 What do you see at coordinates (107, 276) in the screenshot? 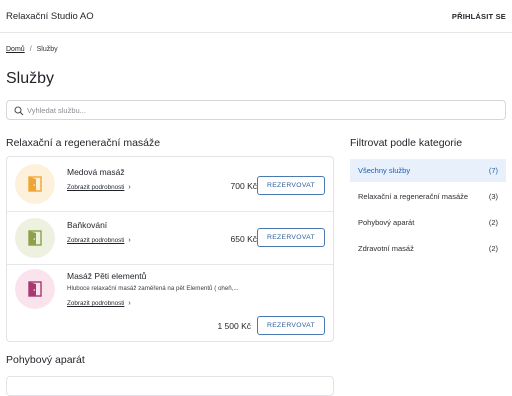
I see `service-name: Masáž Pěti elementů` at bounding box center [107, 276].